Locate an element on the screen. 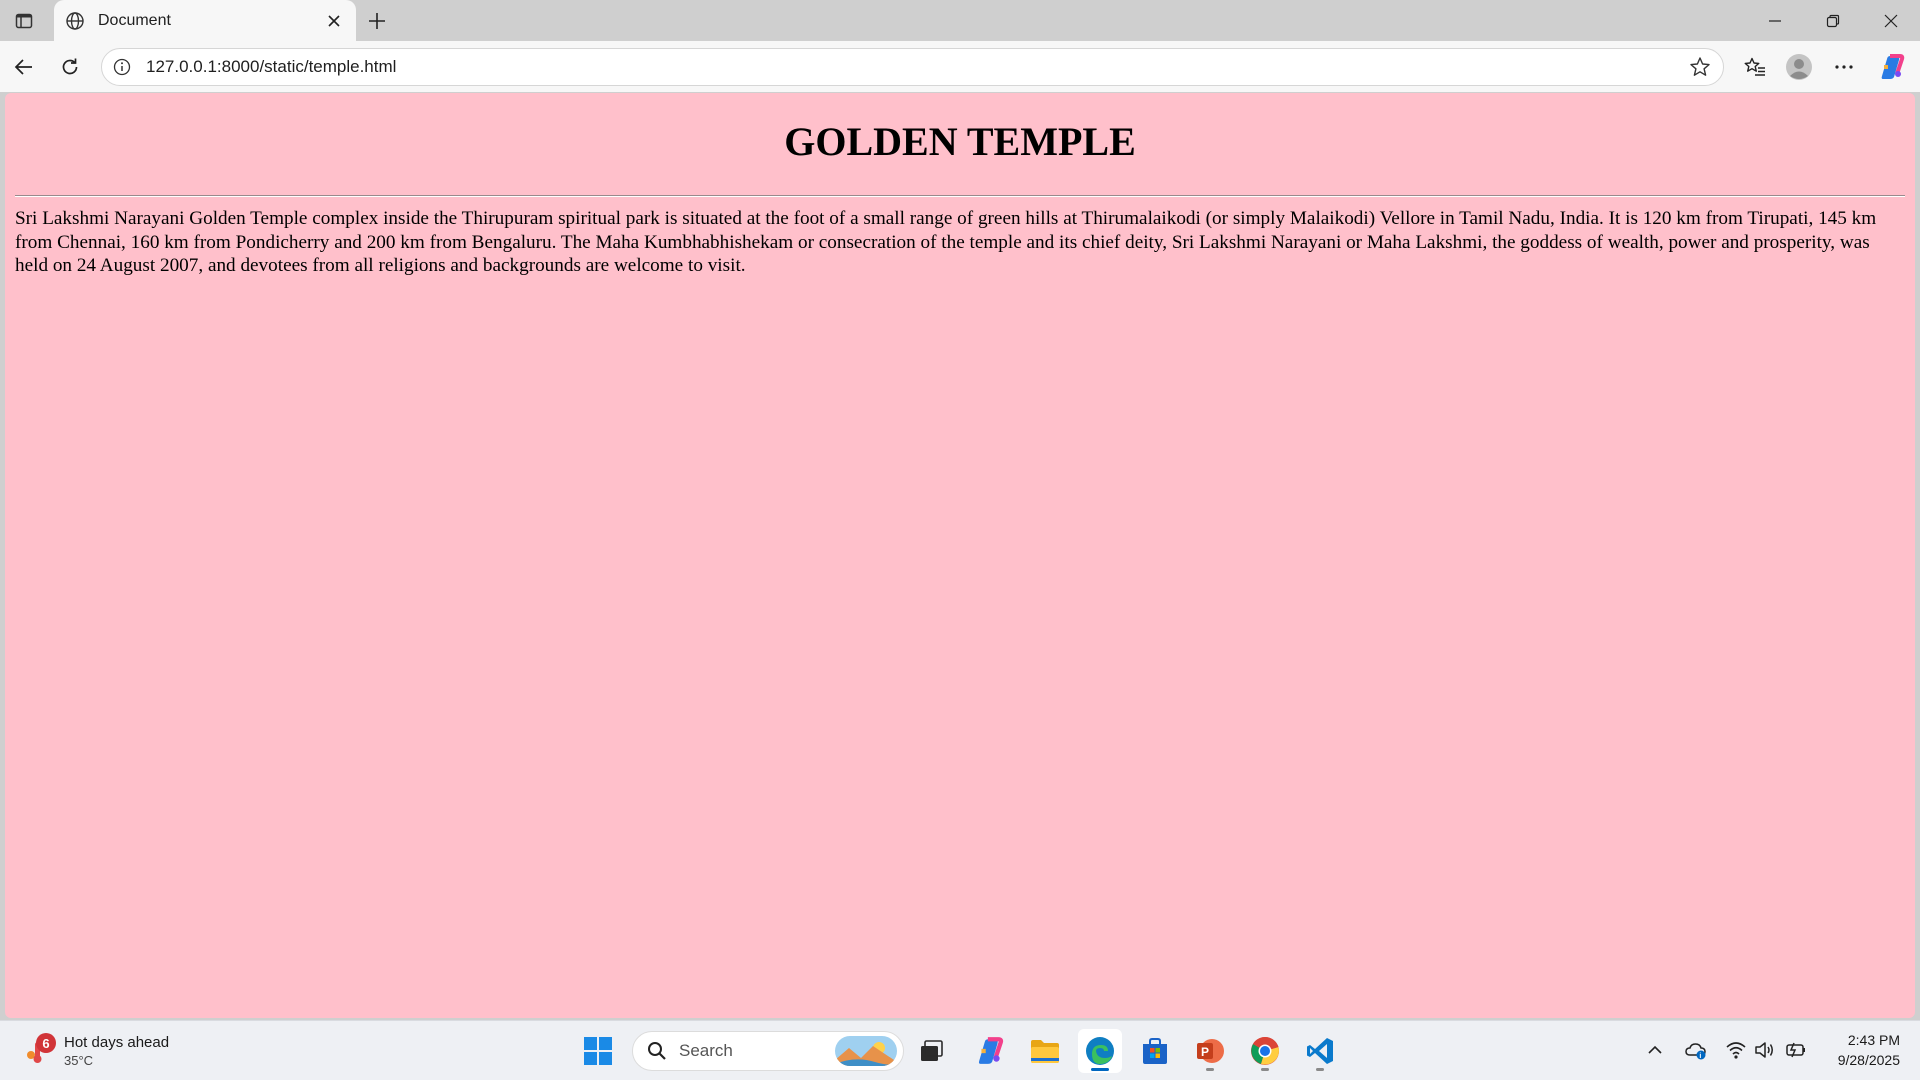 The image size is (1920, 1080). weather-temperature: 35°C is located at coordinates (79, 1060).